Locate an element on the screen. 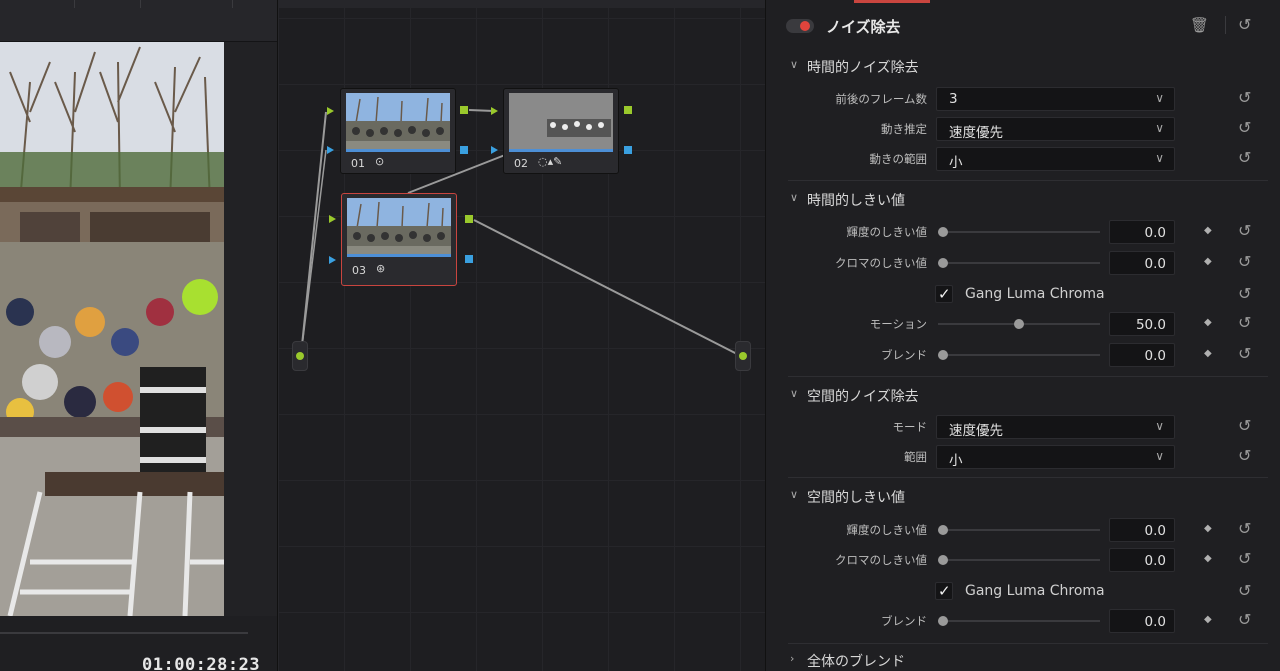 This screenshot has height=671, width=1280. dropdown-value: 速度優先 is located at coordinates (976, 133).